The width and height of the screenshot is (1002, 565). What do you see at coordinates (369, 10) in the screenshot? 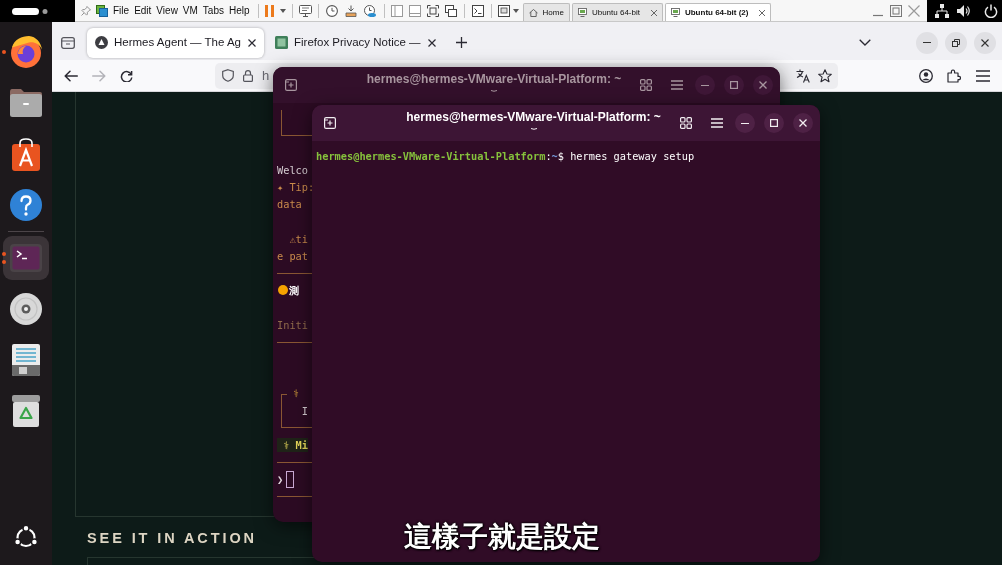
I see `clock-with-disc-icon` at bounding box center [369, 10].